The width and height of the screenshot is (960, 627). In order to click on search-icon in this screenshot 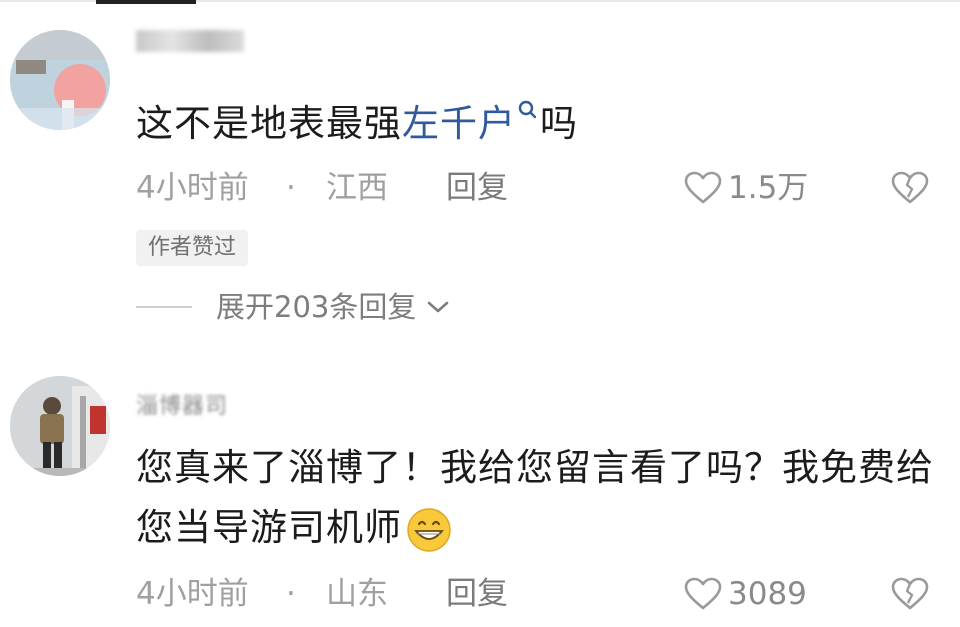, I will do `click(528, 111)`.